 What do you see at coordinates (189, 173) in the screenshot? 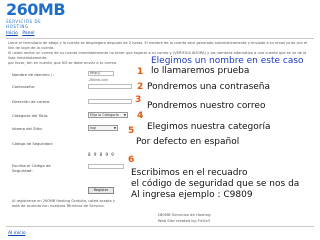
I see `annotation-6-line-1: Escribimos en el recuadro` at bounding box center [189, 173].